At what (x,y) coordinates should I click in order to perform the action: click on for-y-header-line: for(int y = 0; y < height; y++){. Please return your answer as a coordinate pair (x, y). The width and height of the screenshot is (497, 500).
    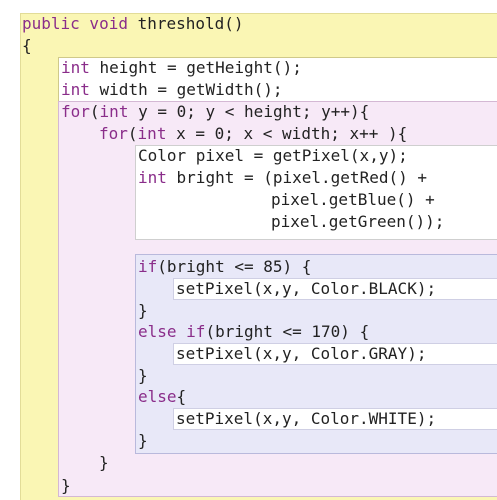
    Looking at the image, I should click on (215, 112).